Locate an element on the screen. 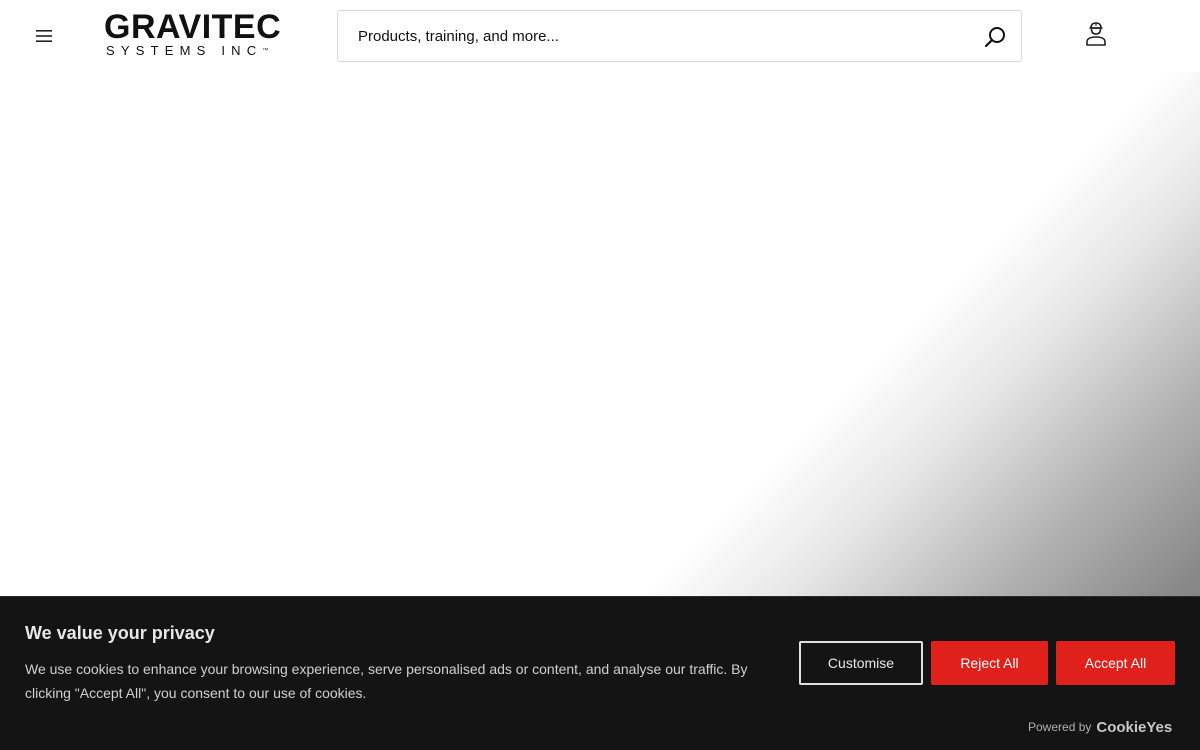 The image size is (1200, 750). hamburger-menu-icon is located at coordinates (44, 36).